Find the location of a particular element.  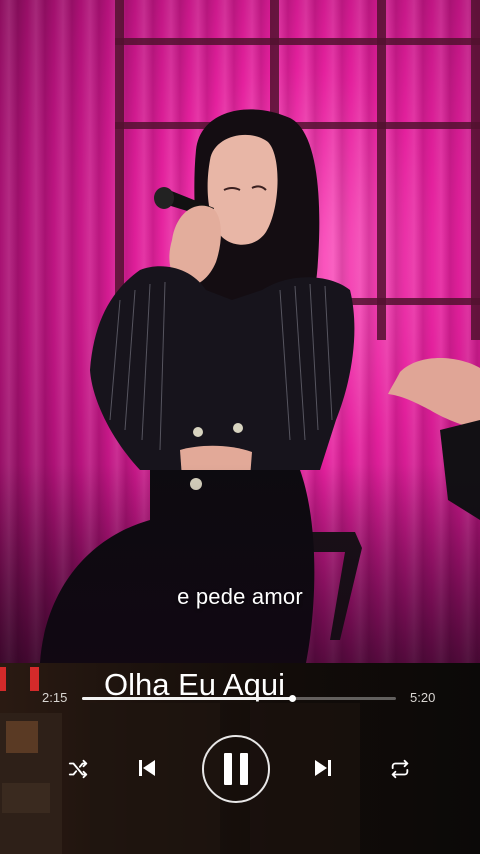

progress-bar is located at coordinates (239, 698).